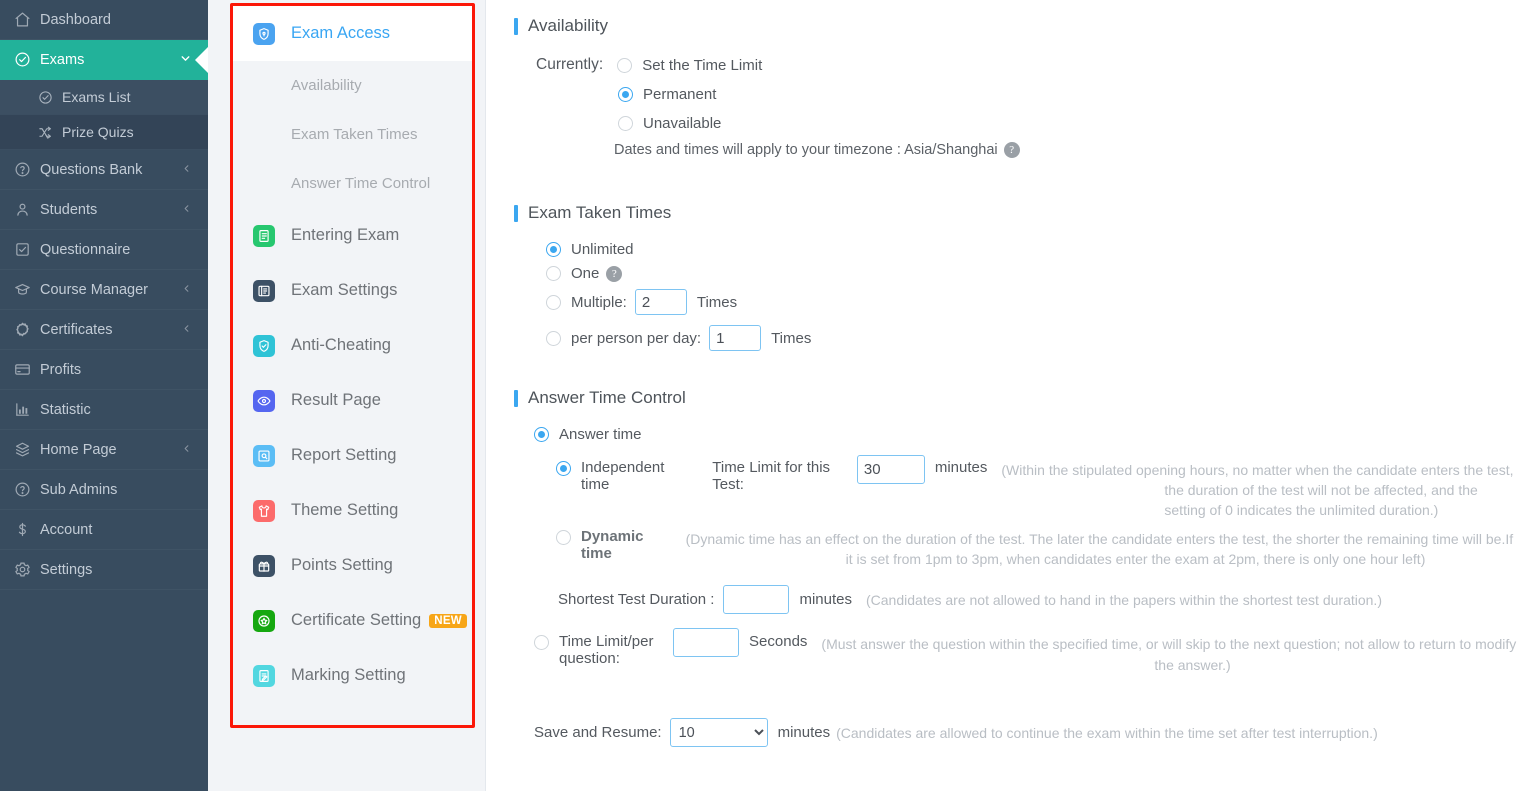 The width and height of the screenshot is (1536, 791). What do you see at coordinates (541, 642) in the screenshot?
I see `radio-time-limit-per-question` at bounding box center [541, 642].